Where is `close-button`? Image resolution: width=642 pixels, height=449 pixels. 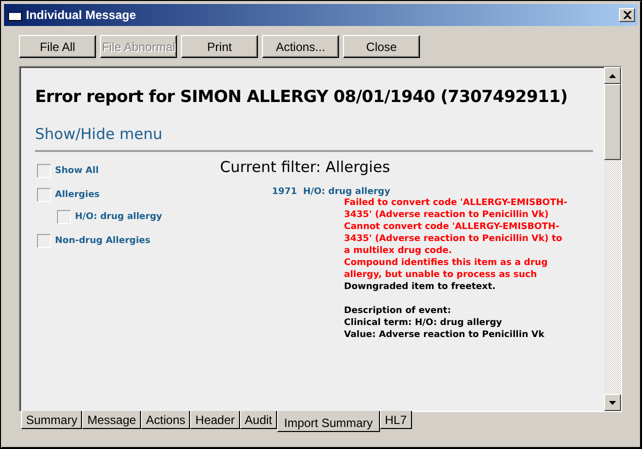 close-button is located at coordinates (627, 15).